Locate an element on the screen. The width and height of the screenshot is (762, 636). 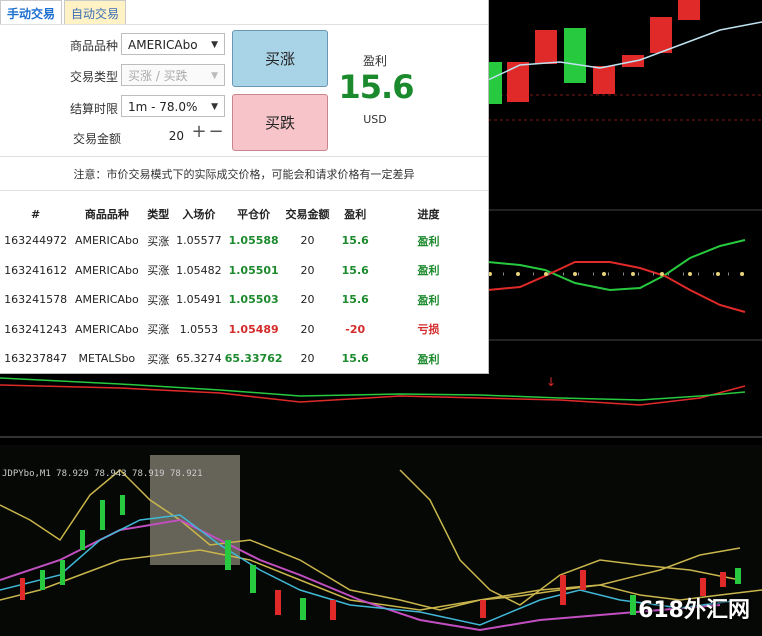
notice-divider is located at coordinates (244, 190).